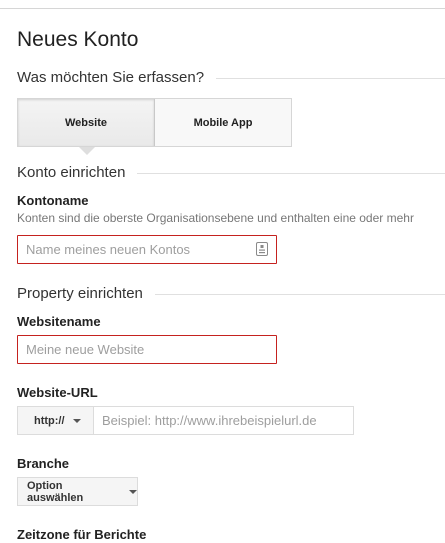  I want to click on selected-option-pointer, so click(87, 151).